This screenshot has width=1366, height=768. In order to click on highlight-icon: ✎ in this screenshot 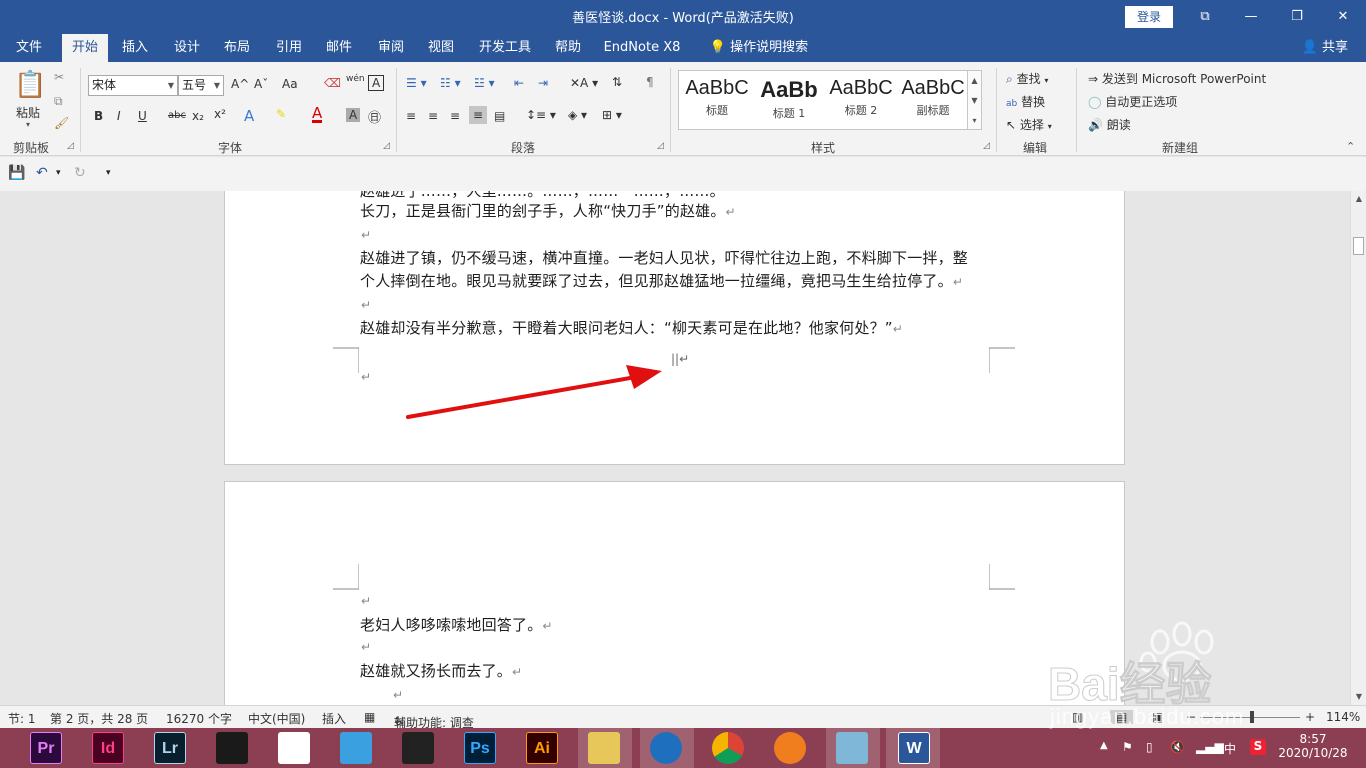, I will do `click(281, 114)`.